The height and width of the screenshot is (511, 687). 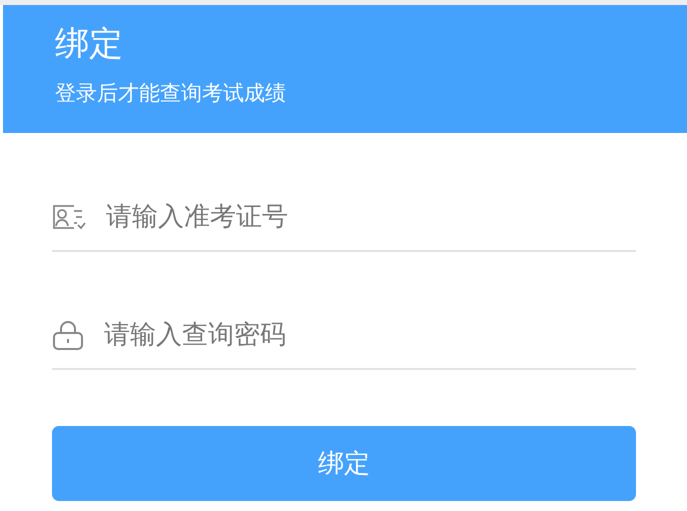 What do you see at coordinates (371, 216) in the screenshot?
I see `id-number-field: 请输入准考证号` at bounding box center [371, 216].